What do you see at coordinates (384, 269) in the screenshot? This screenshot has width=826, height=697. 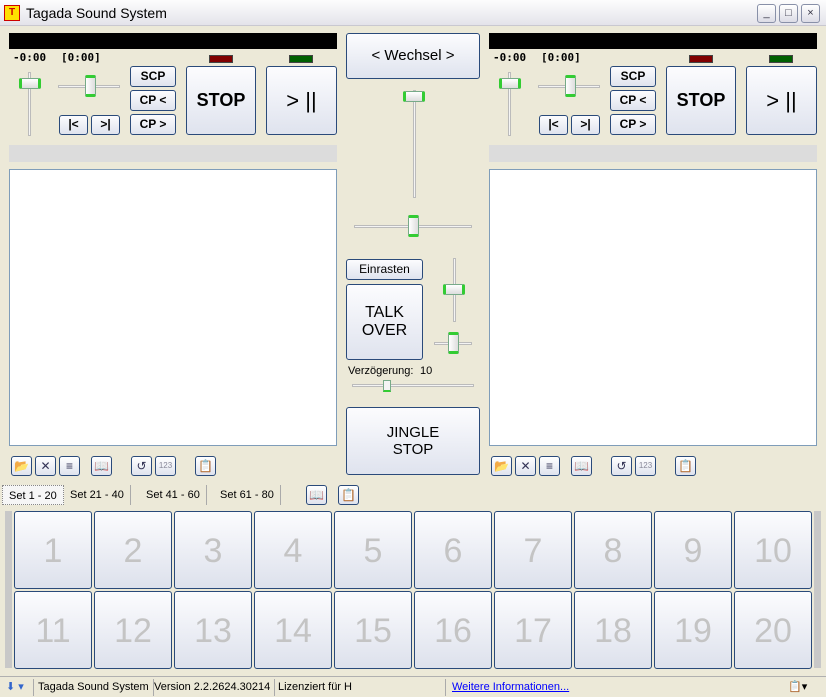 I see `einrasten-button: Einrasten` at bounding box center [384, 269].